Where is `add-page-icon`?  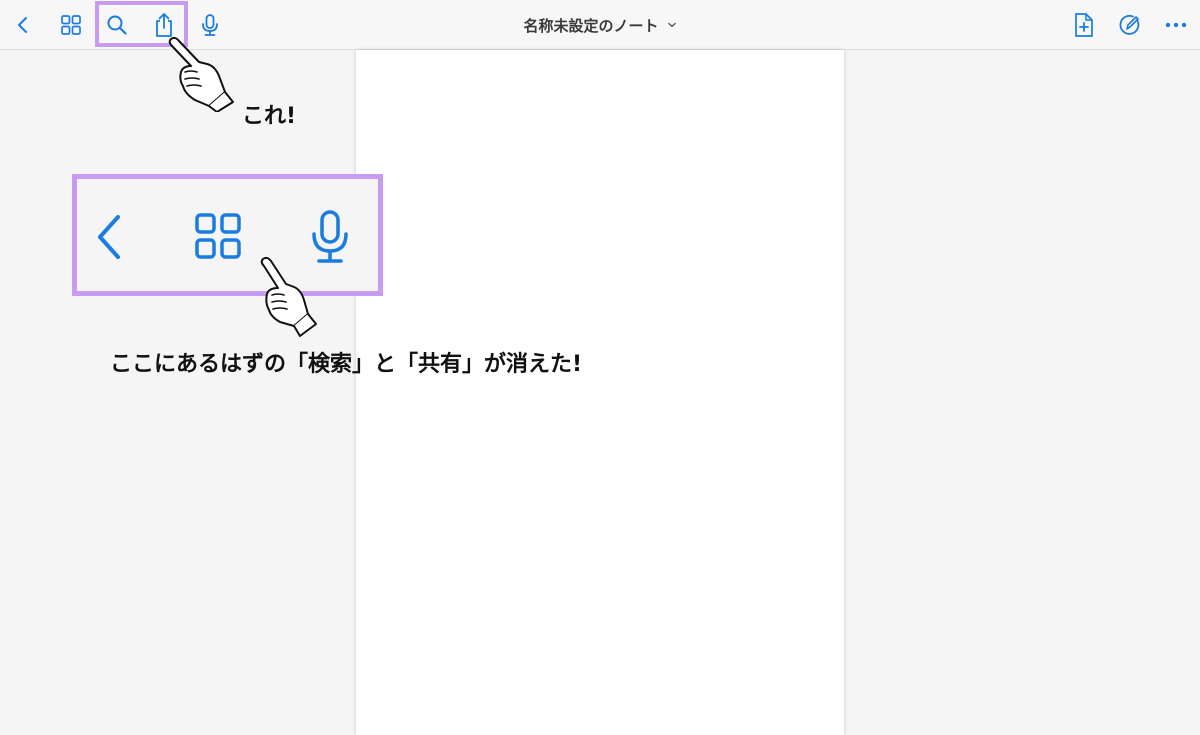
add-page-icon is located at coordinates (1084, 25).